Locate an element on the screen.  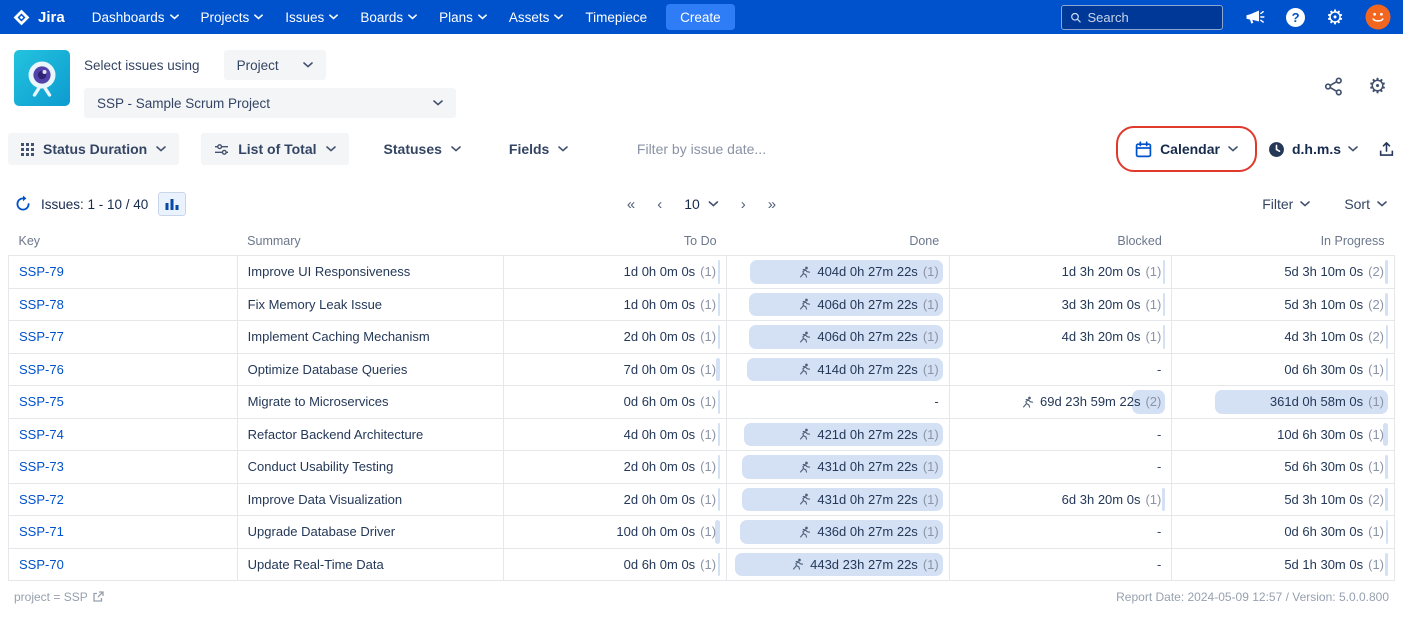
time-format-button: d.h.m.s is located at coordinates (1313, 149).